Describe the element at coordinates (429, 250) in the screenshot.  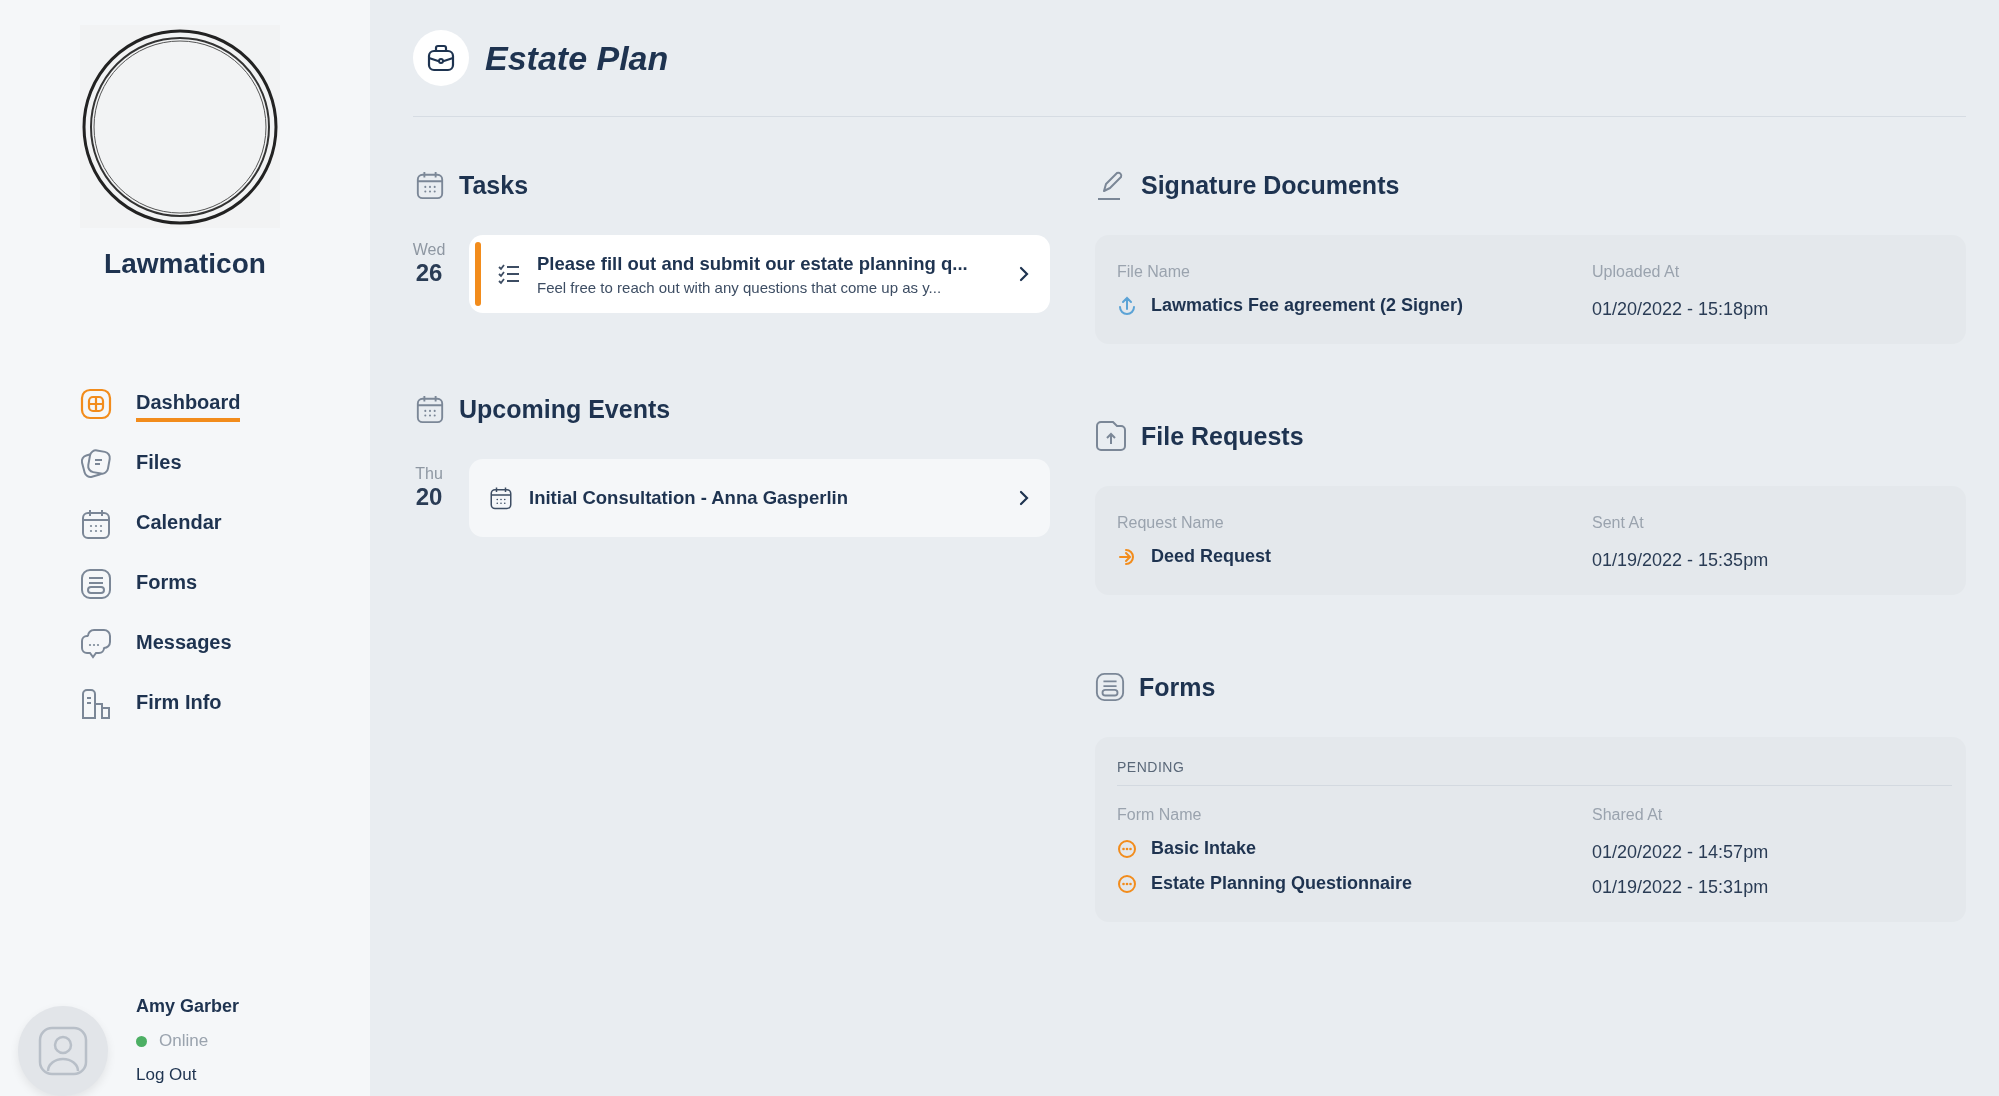
I see `weekday: Wed` at that location.